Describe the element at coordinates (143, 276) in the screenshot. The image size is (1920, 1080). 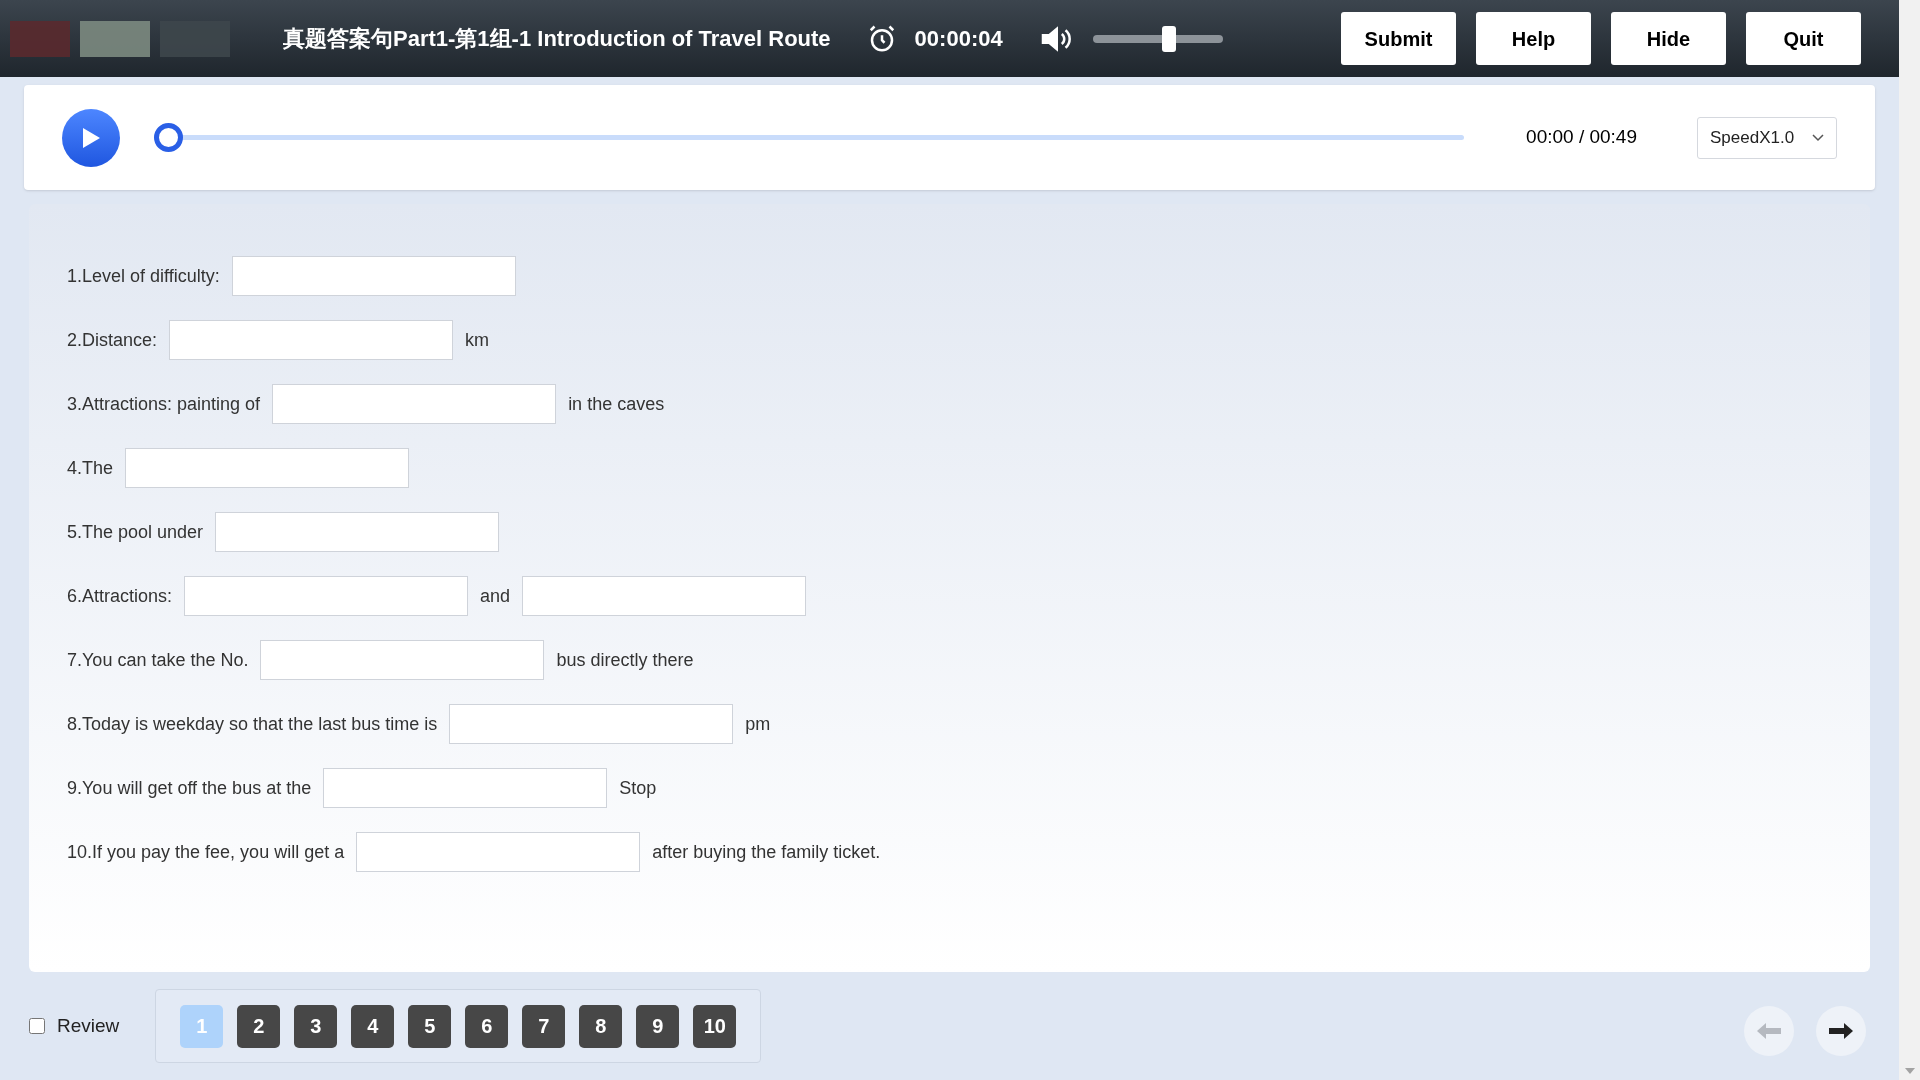
I see `question-text: 1.Level of difficulty:` at that location.